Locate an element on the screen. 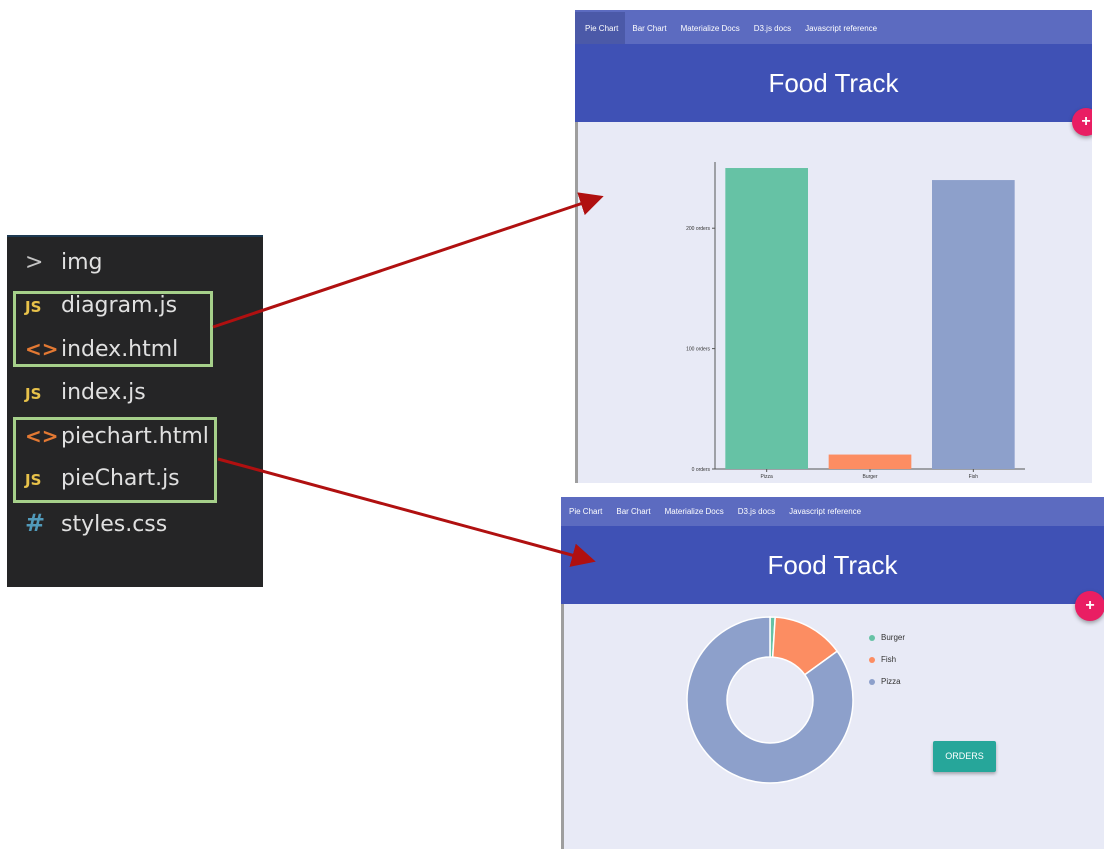 The height and width of the screenshot is (849, 1104). arrow-to-bar-chart is located at coordinates (408, 260).